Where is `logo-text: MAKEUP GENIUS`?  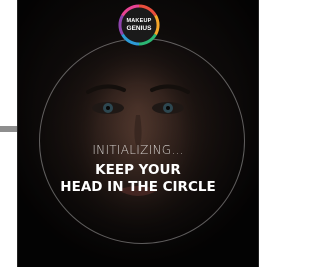 logo-text: MAKEUP GENIUS is located at coordinates (139, 25).